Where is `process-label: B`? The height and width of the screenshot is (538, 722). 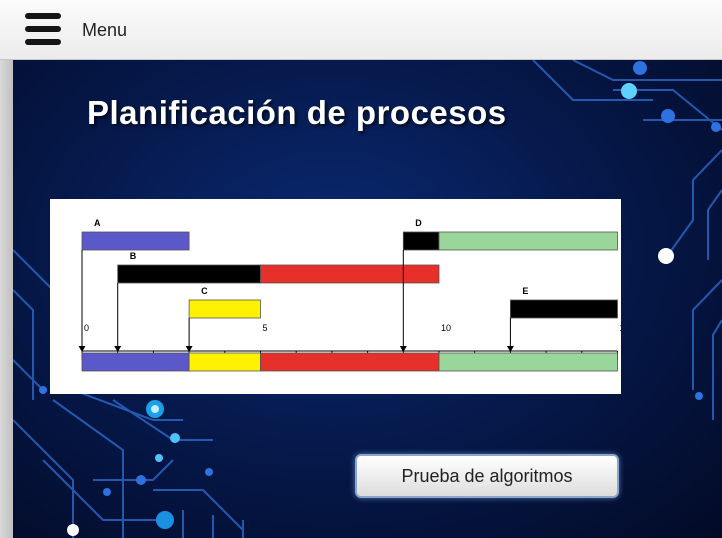
process-label: B is located at coordinates (133, 256).